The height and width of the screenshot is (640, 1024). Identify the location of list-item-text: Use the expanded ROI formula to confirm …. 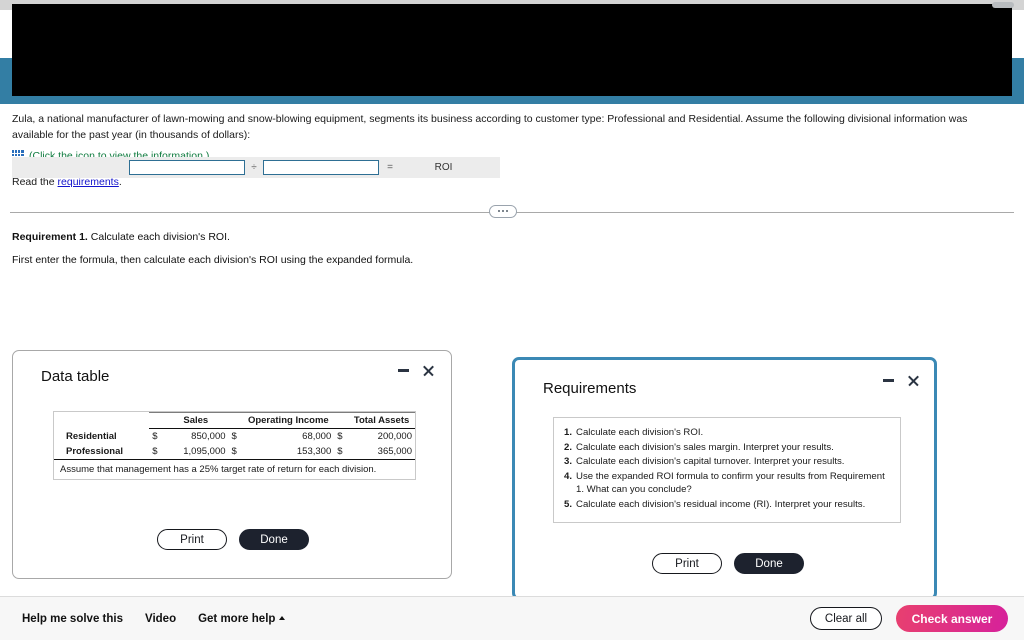
(730, 483).